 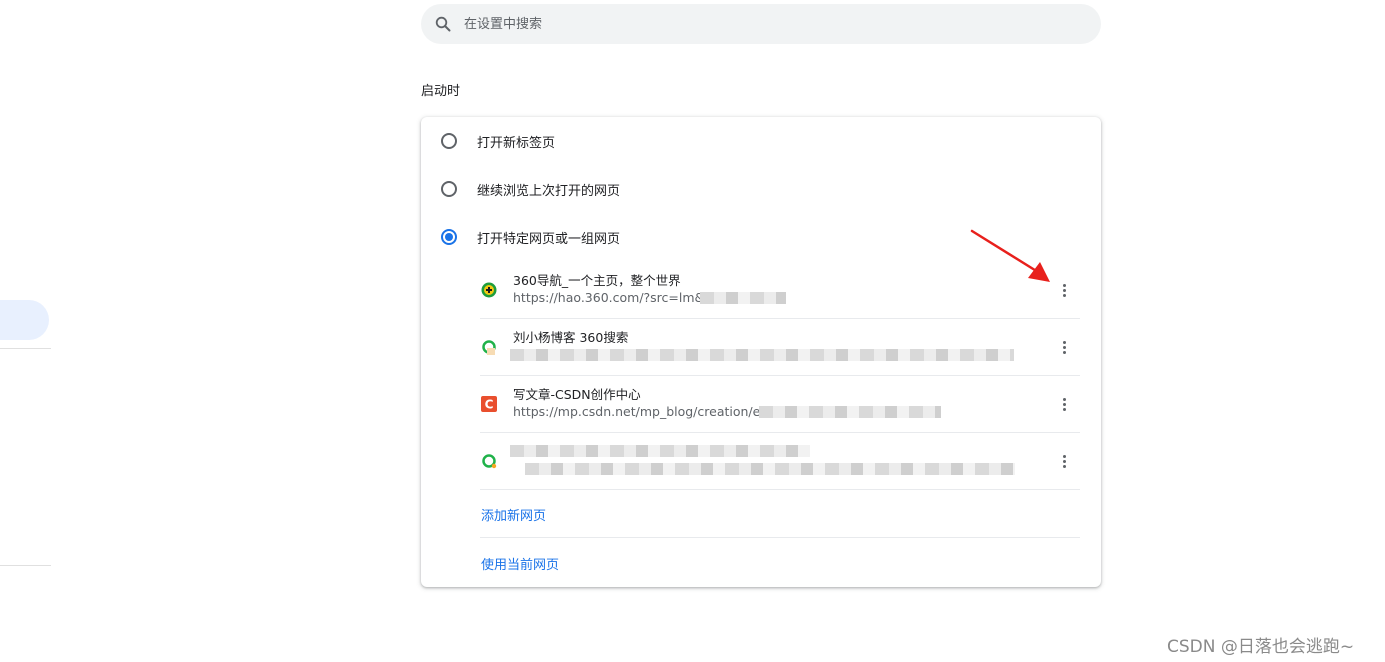 I want to click on radio-button-checked, so click(x=449, y=237).